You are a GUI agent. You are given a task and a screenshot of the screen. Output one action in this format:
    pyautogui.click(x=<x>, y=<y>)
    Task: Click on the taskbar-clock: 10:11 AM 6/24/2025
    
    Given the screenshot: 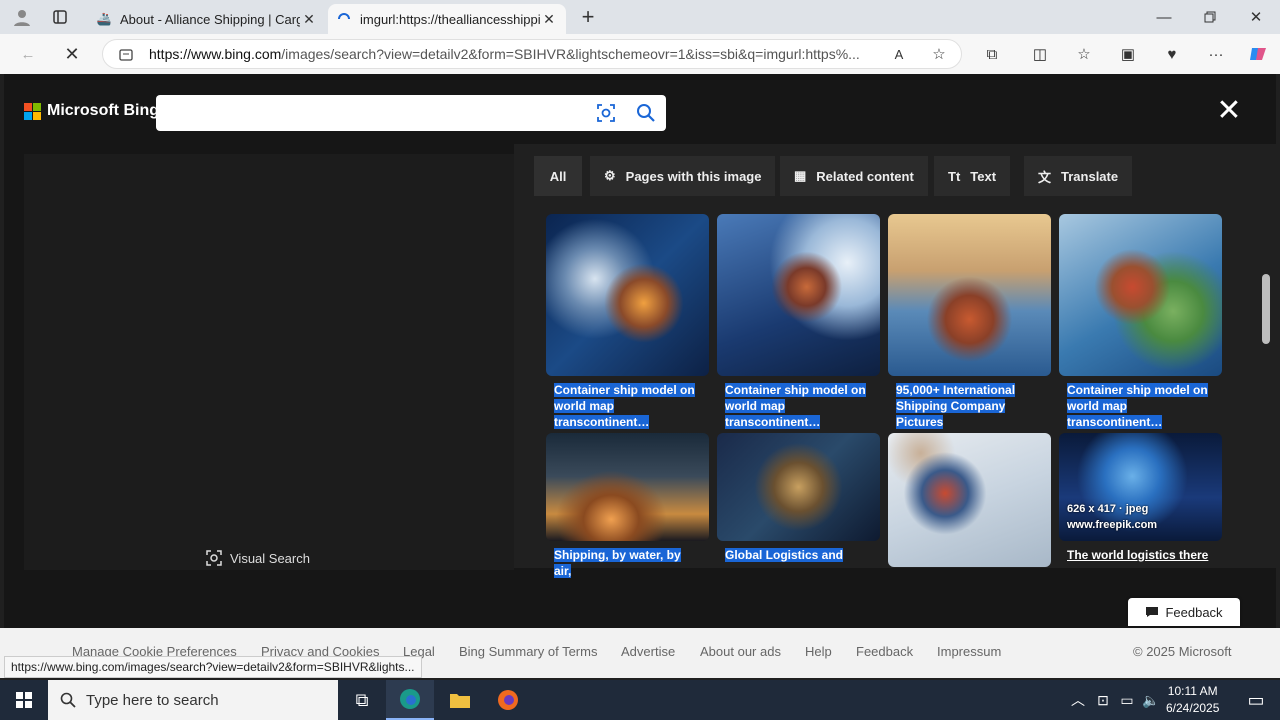 What is the action you would take?
    pyautogui.click(x=1192, y=700)
    